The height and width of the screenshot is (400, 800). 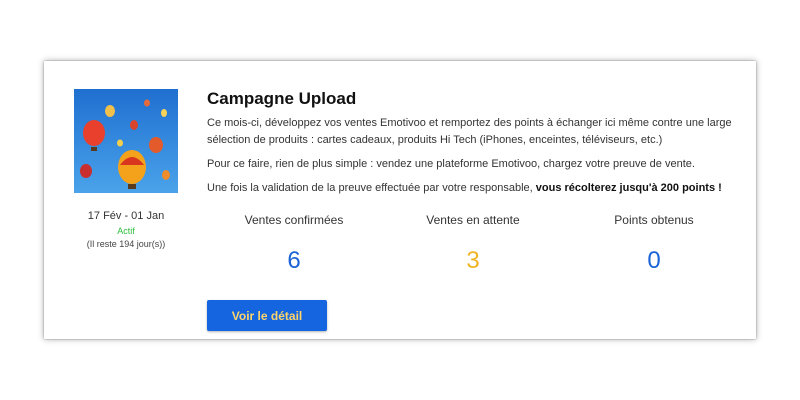 I want to click on hot-air-balloons-image, so click(x=126, y=141).